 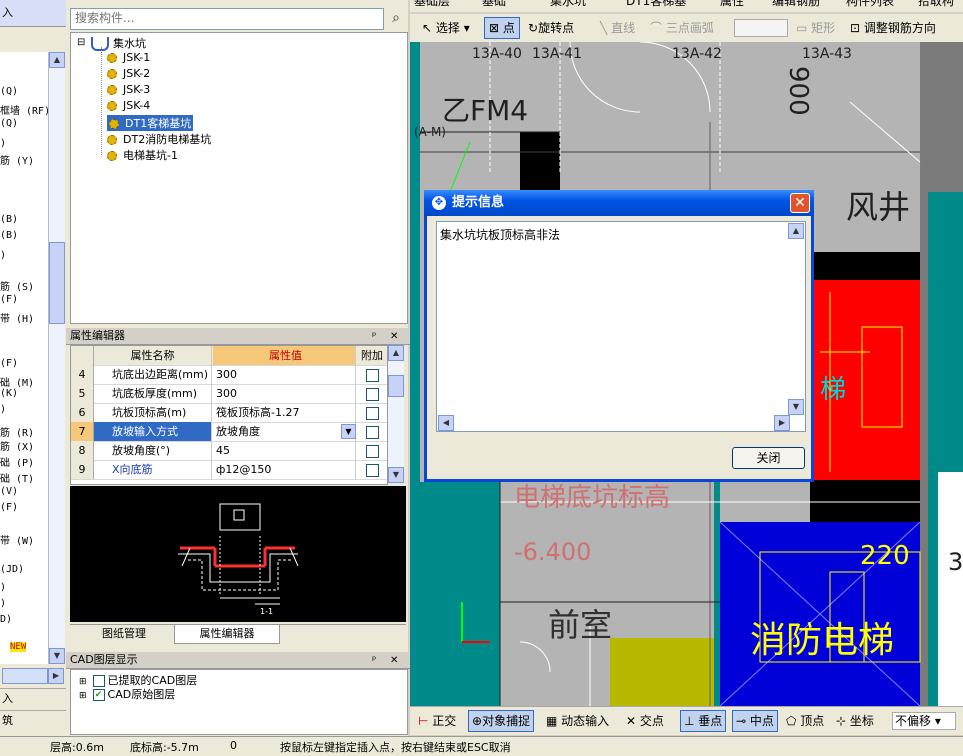 What do you see at coordinates (9, 393) in the screenshot?
I see `component-type-item: (K)` at bounding box center [9, 393].